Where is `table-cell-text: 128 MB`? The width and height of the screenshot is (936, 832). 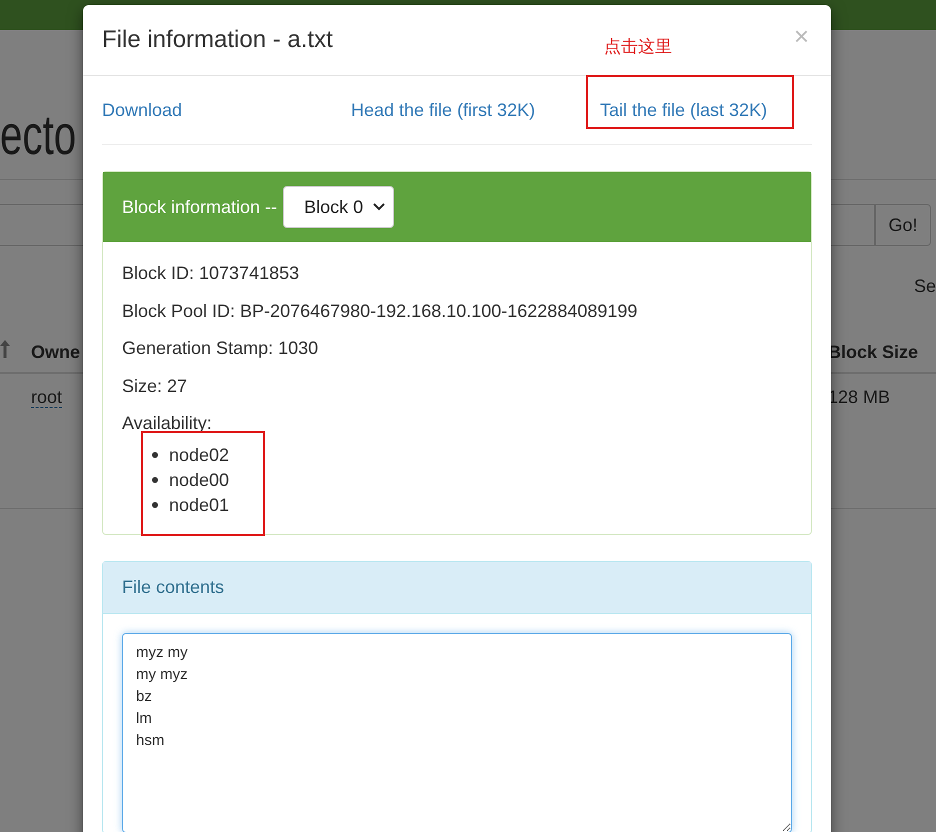
table-cell-text: 128 MB is located at coordinates (860, 397).